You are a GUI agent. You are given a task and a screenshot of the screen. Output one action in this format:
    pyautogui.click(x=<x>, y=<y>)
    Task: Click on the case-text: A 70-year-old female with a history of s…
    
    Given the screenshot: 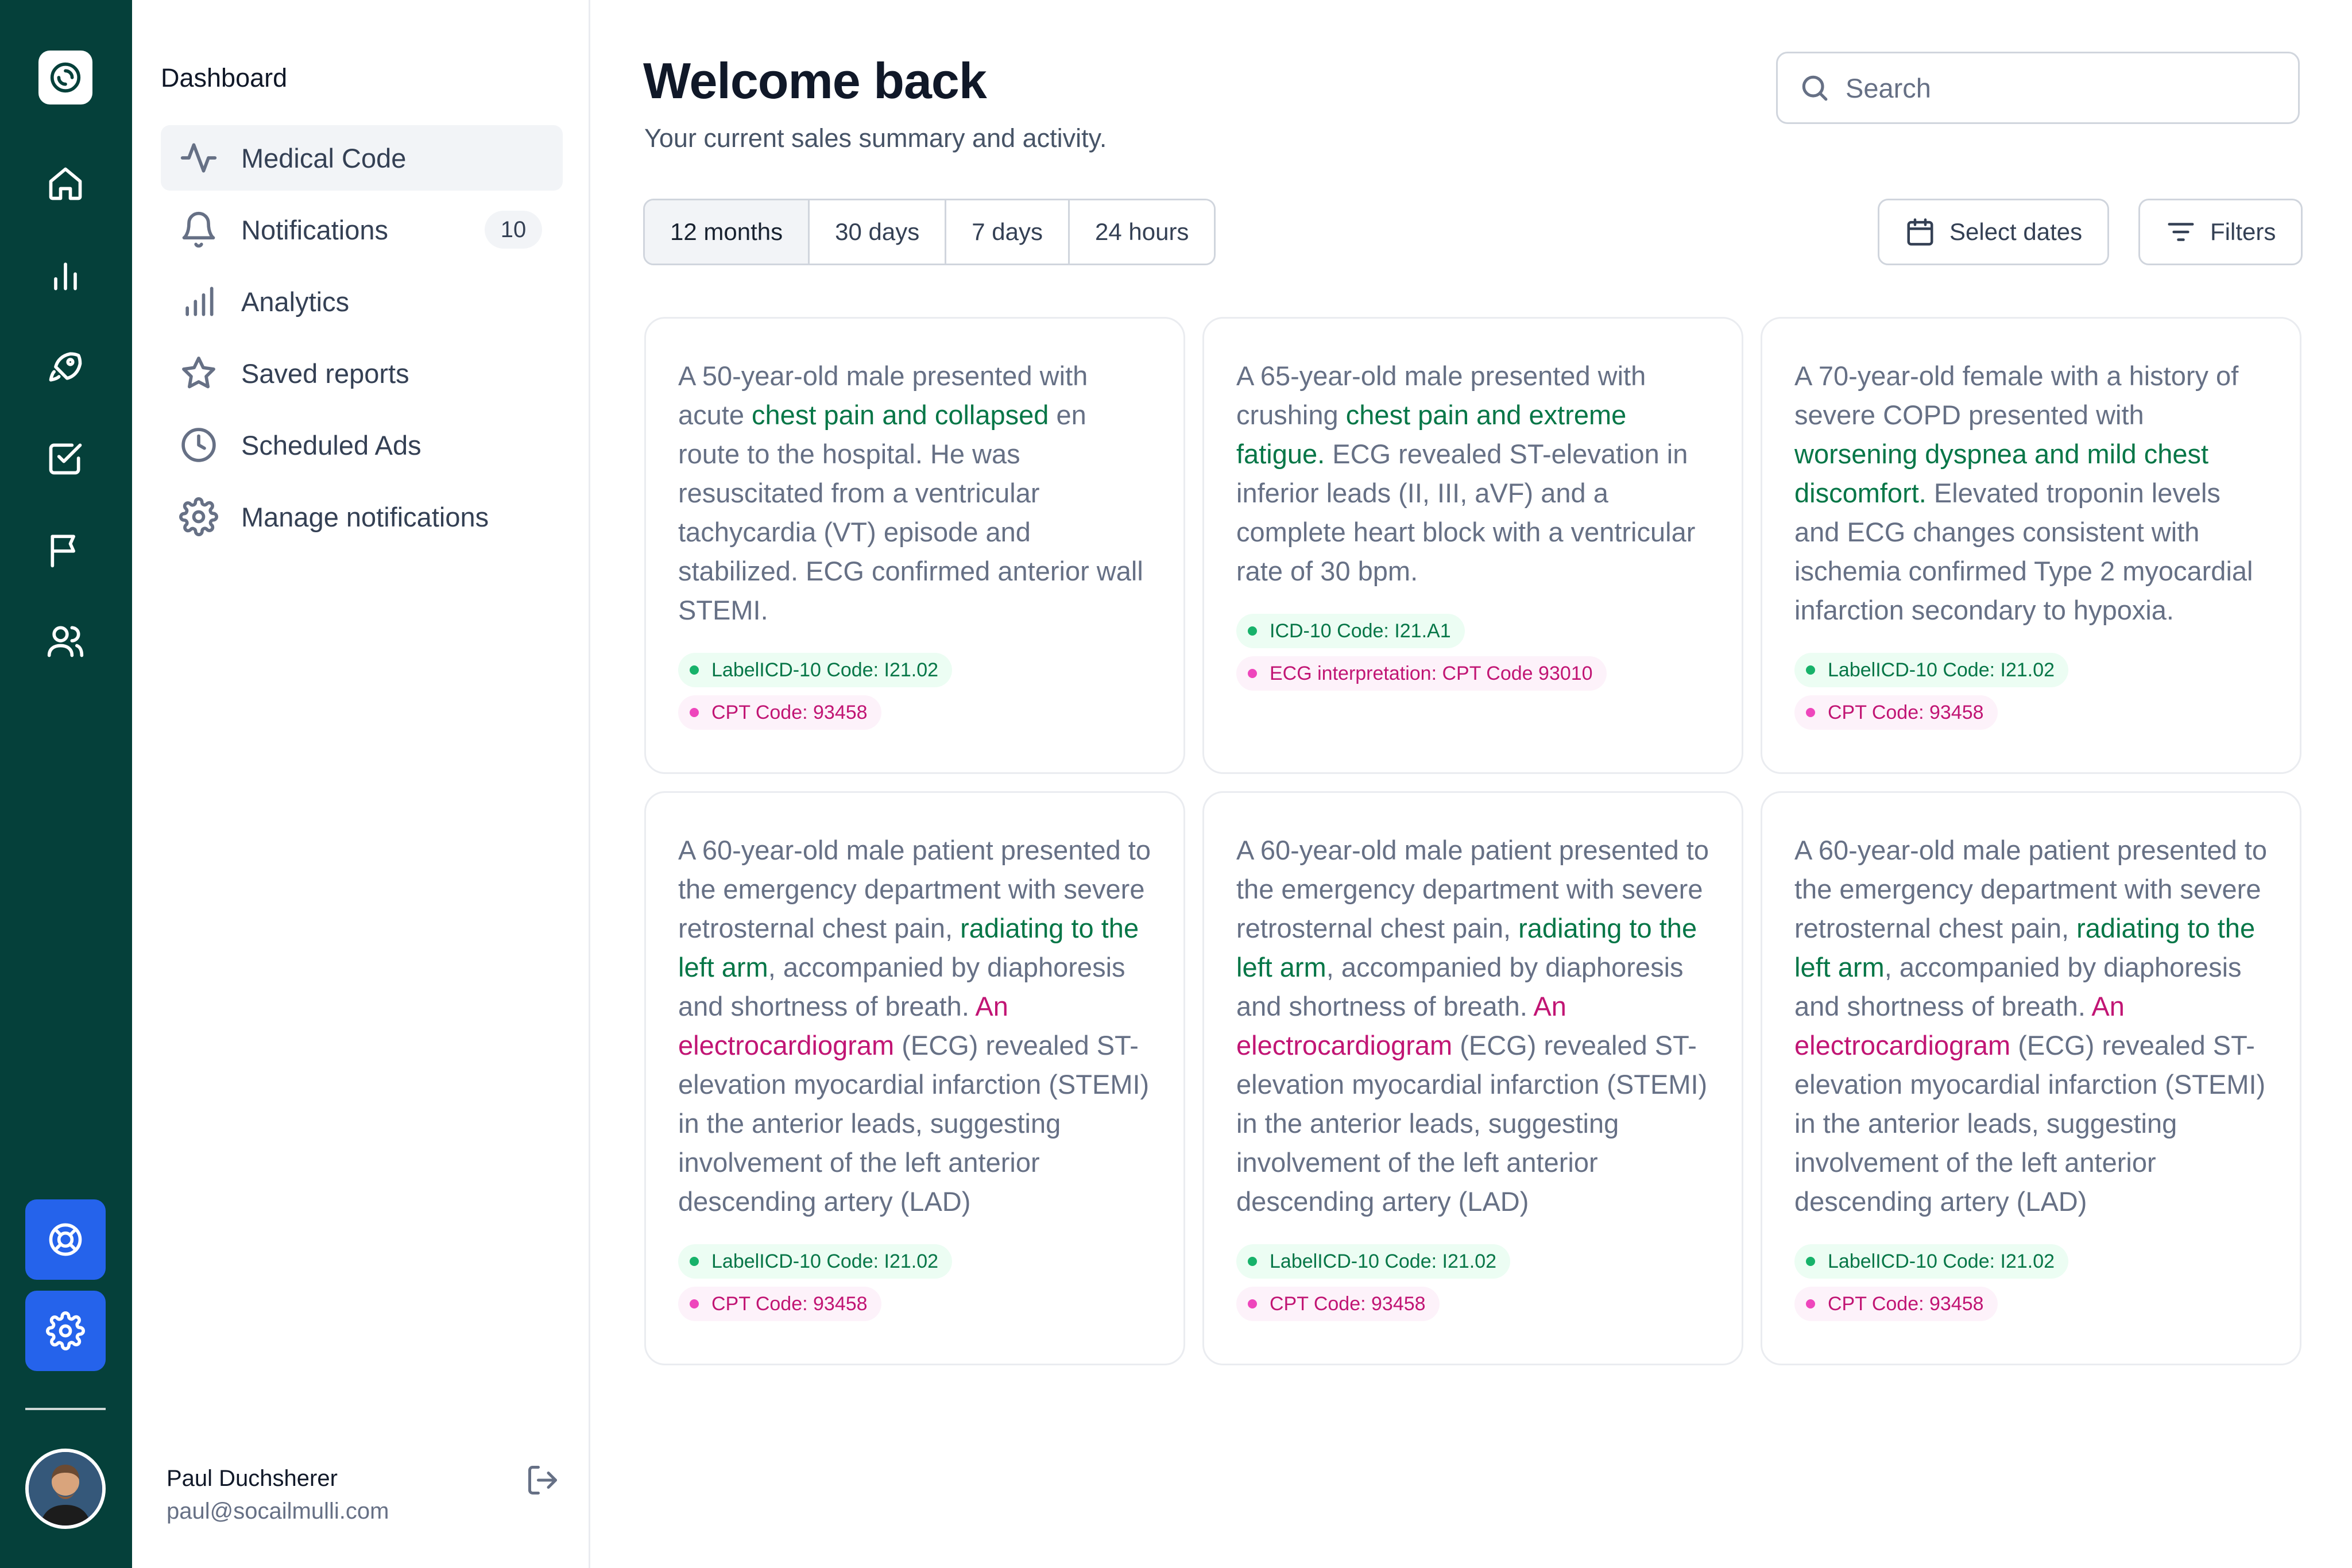 What is the action you would take?
    pyautogui.click(x=2016, y=396)
    